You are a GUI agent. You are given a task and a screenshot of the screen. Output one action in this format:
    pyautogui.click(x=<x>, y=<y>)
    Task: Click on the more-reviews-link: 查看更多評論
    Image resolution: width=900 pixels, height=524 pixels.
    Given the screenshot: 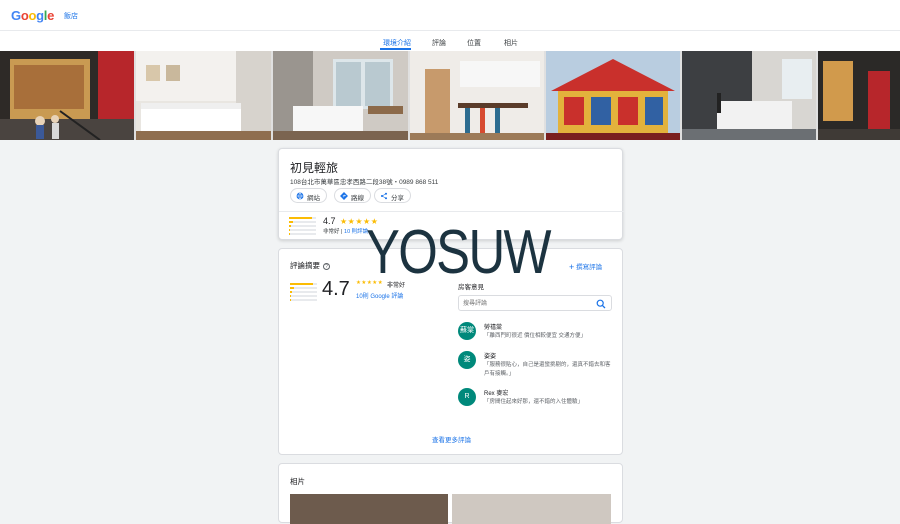 What is the action you would take?
    pyautogui.click(x=451, y=439)
    